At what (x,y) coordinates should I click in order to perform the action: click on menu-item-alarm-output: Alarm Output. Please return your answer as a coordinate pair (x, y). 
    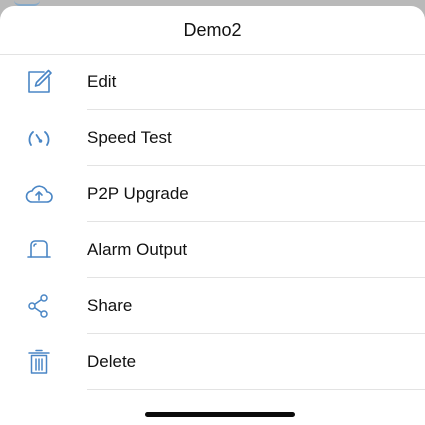
    Looking at the image, I should click on (212, 250).